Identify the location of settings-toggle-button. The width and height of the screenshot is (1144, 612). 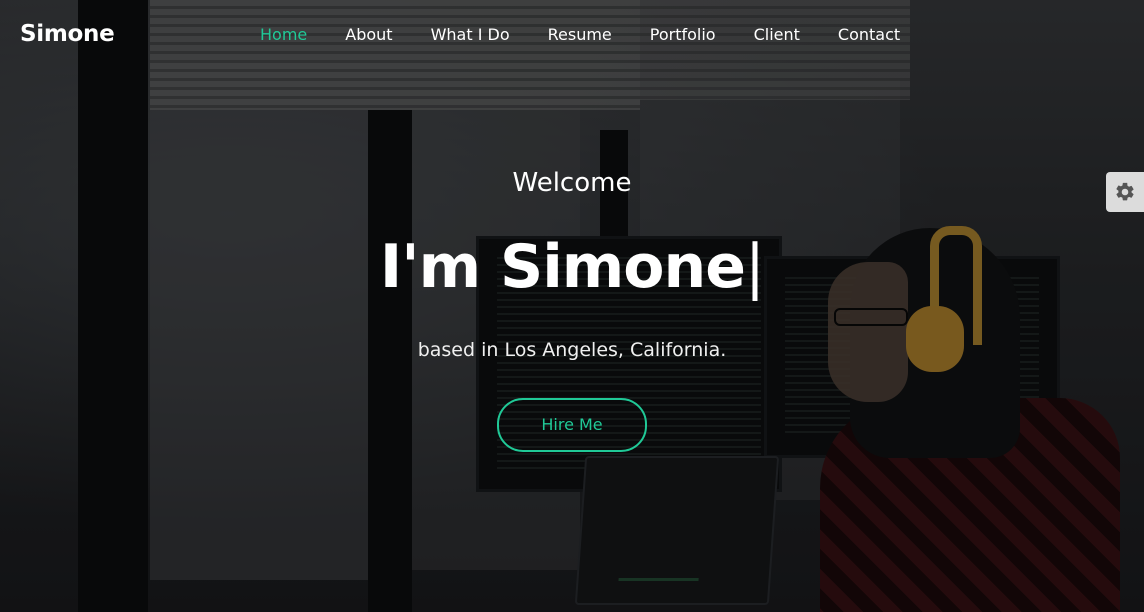
(1125, 192).